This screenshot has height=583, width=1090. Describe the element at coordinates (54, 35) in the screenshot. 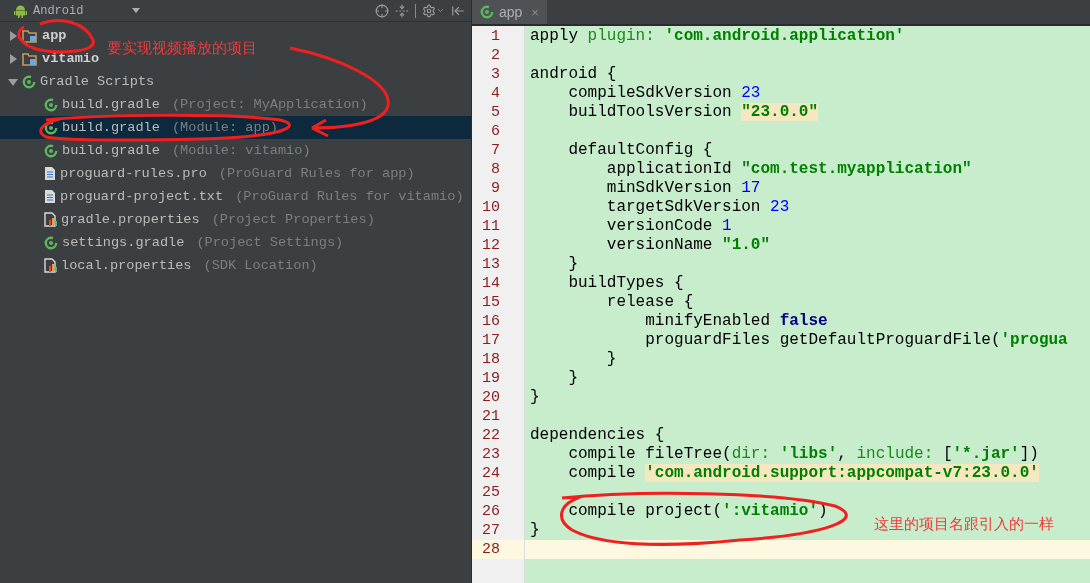

I see `item-name: app` at that location.